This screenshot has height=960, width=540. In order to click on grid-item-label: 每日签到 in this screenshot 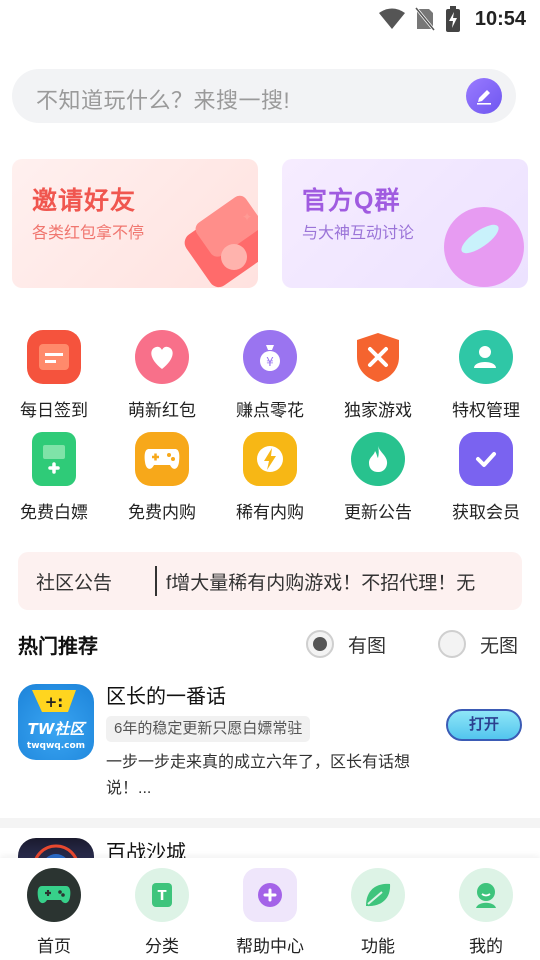, I will do `click(54, 410)`.